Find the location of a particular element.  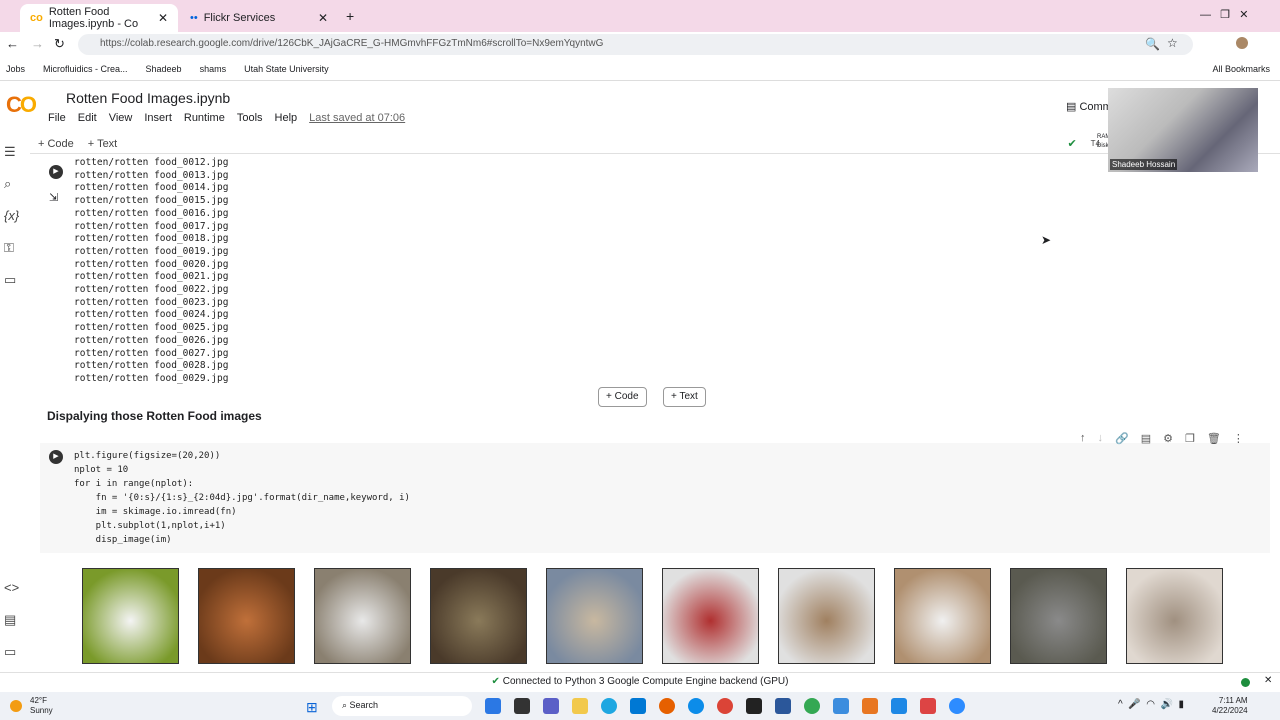

move-down-icon: ↓ is located at coordinates (1101, 438).